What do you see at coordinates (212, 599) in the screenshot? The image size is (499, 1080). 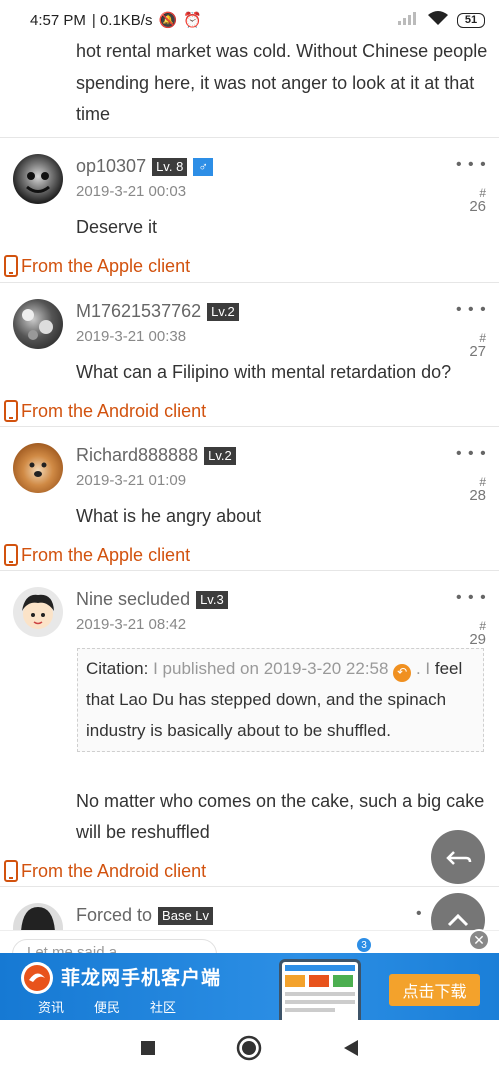 I see `level-badge: Lv.3` at bounding box center [212, 599].